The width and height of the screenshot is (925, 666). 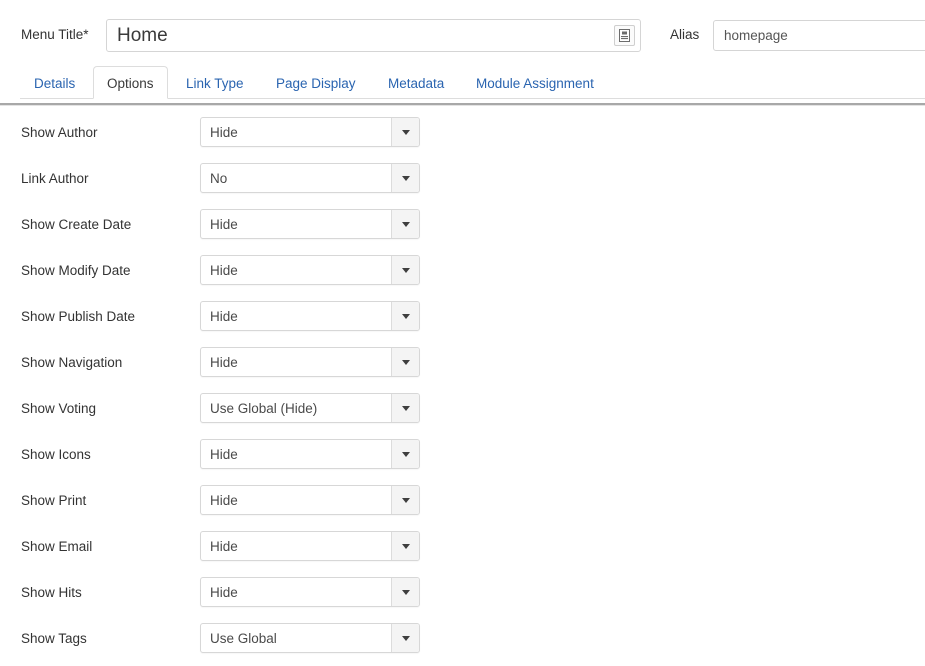 What do you see at coordinates (535, 82) in the screenshot?
I see `tab-module-assignment: Module Assignment` at bounding box center [535, 82].